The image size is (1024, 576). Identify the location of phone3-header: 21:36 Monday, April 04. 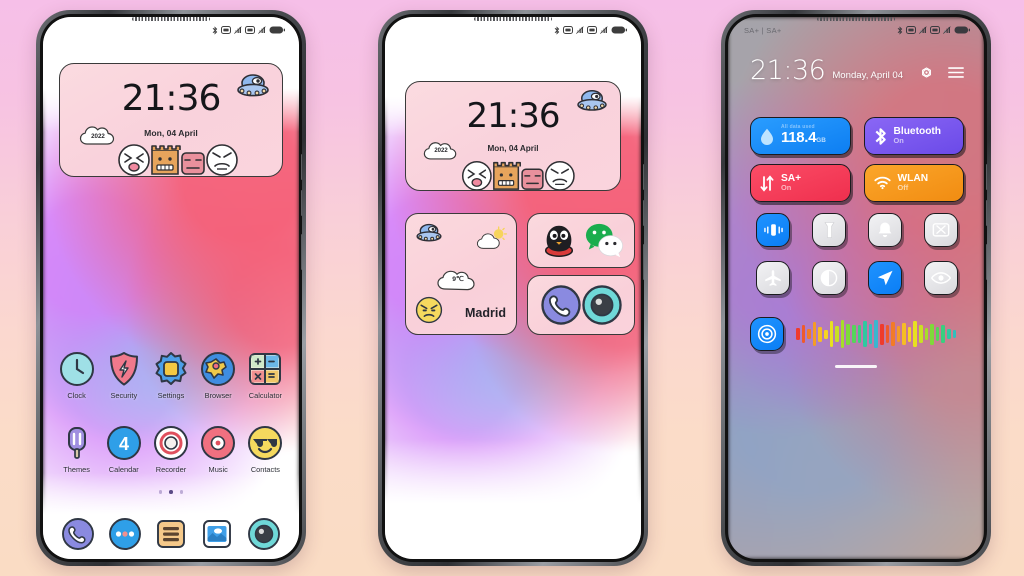
(857, 70).